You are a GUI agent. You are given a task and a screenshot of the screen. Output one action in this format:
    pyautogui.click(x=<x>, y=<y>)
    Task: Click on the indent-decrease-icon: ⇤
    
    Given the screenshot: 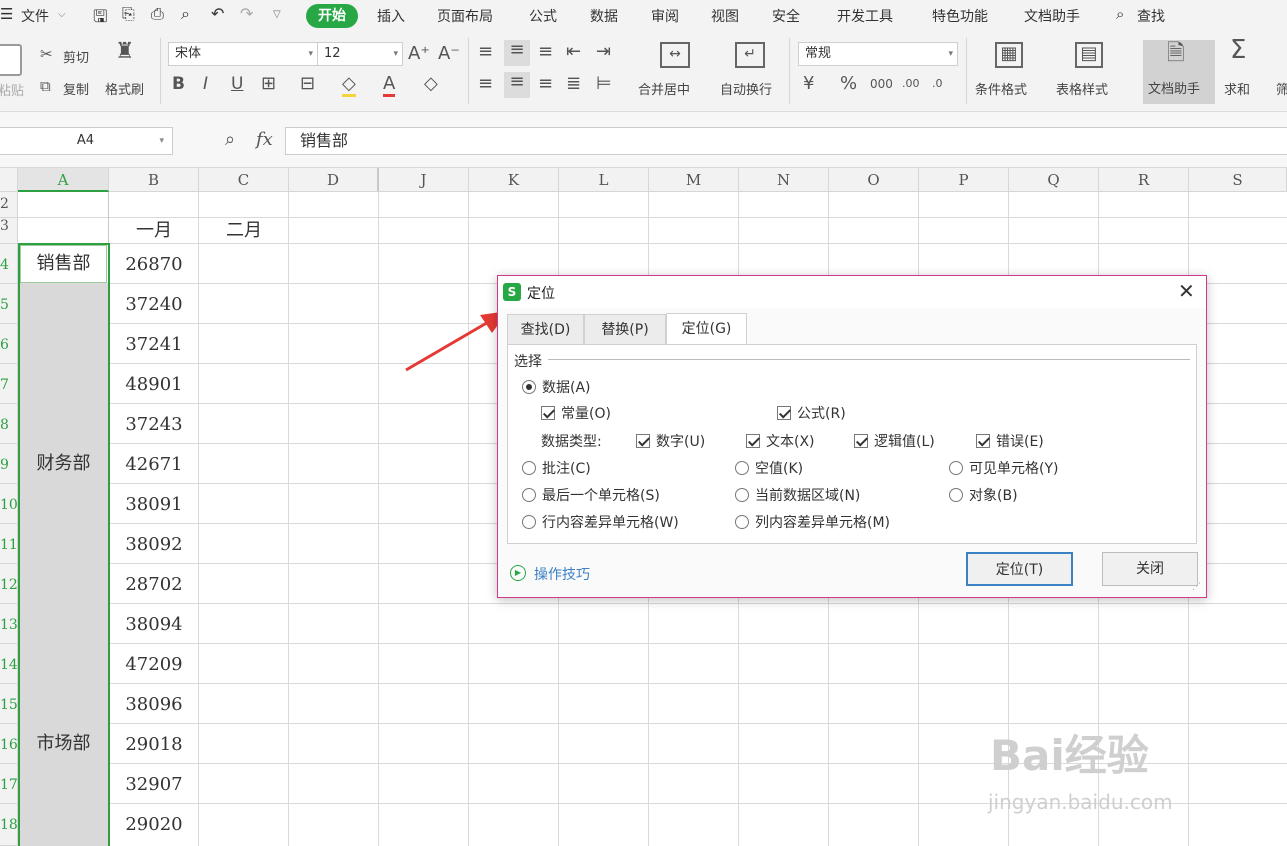 What is the action you would take?
    pyautogui.click(x=573, y=52)
    